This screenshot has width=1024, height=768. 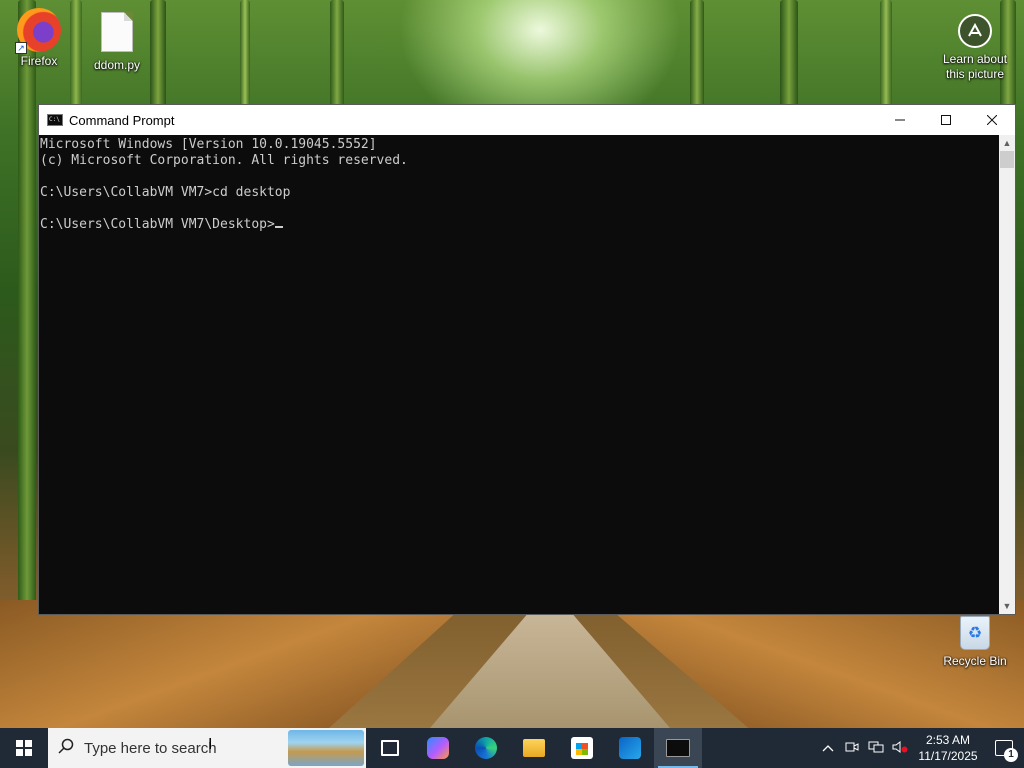 What do you see at coordinates (122, 120) in the screenshot?
I see `window-title: Command Prompt` at bounding box center [122, 120].